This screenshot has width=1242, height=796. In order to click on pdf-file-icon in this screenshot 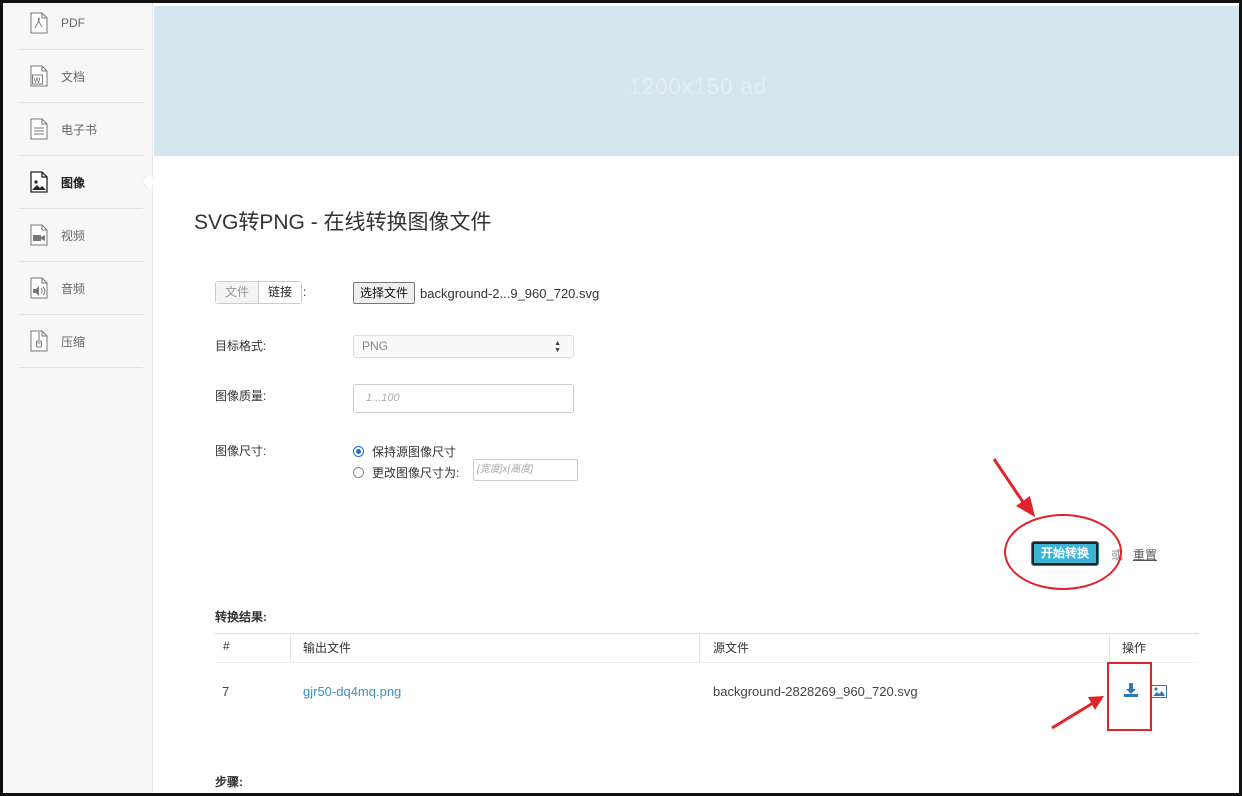, I will do `click(39, 23)`.